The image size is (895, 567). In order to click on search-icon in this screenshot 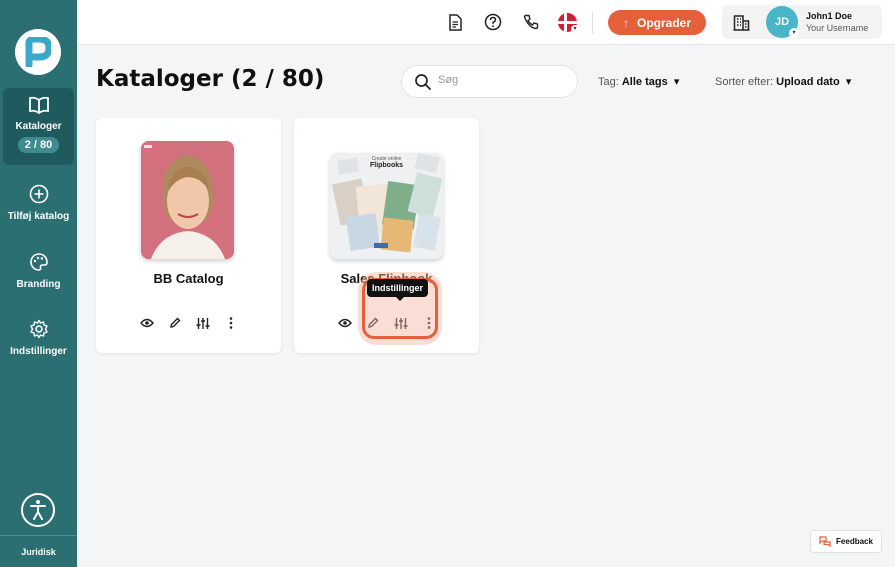, I will do `click(423, 82)`.